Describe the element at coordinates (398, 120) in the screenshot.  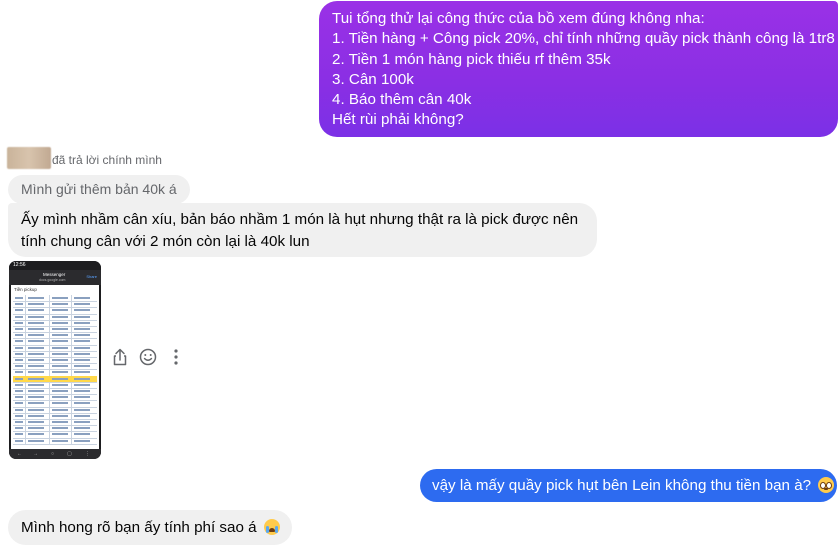
I see `message-line: Hết rùi phải không?` at that location.